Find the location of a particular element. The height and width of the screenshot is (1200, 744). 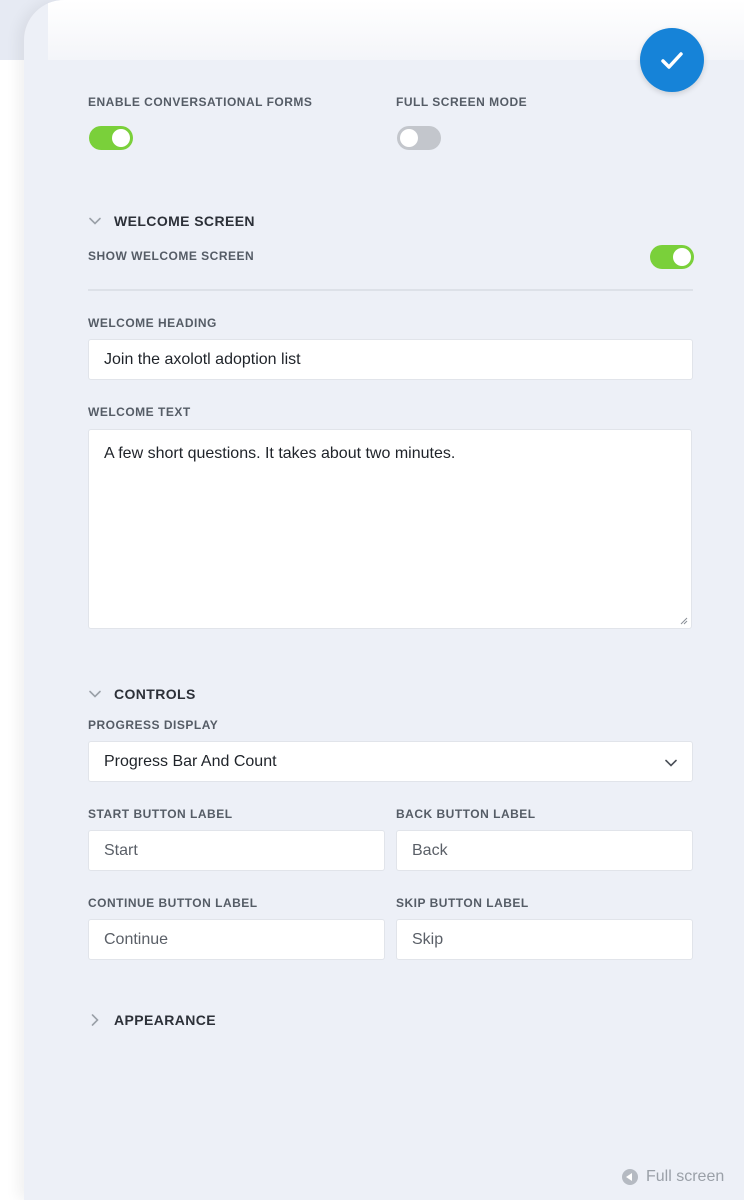

appearance-section-header: APPEARANCE is located at coordinates (152, 1020).